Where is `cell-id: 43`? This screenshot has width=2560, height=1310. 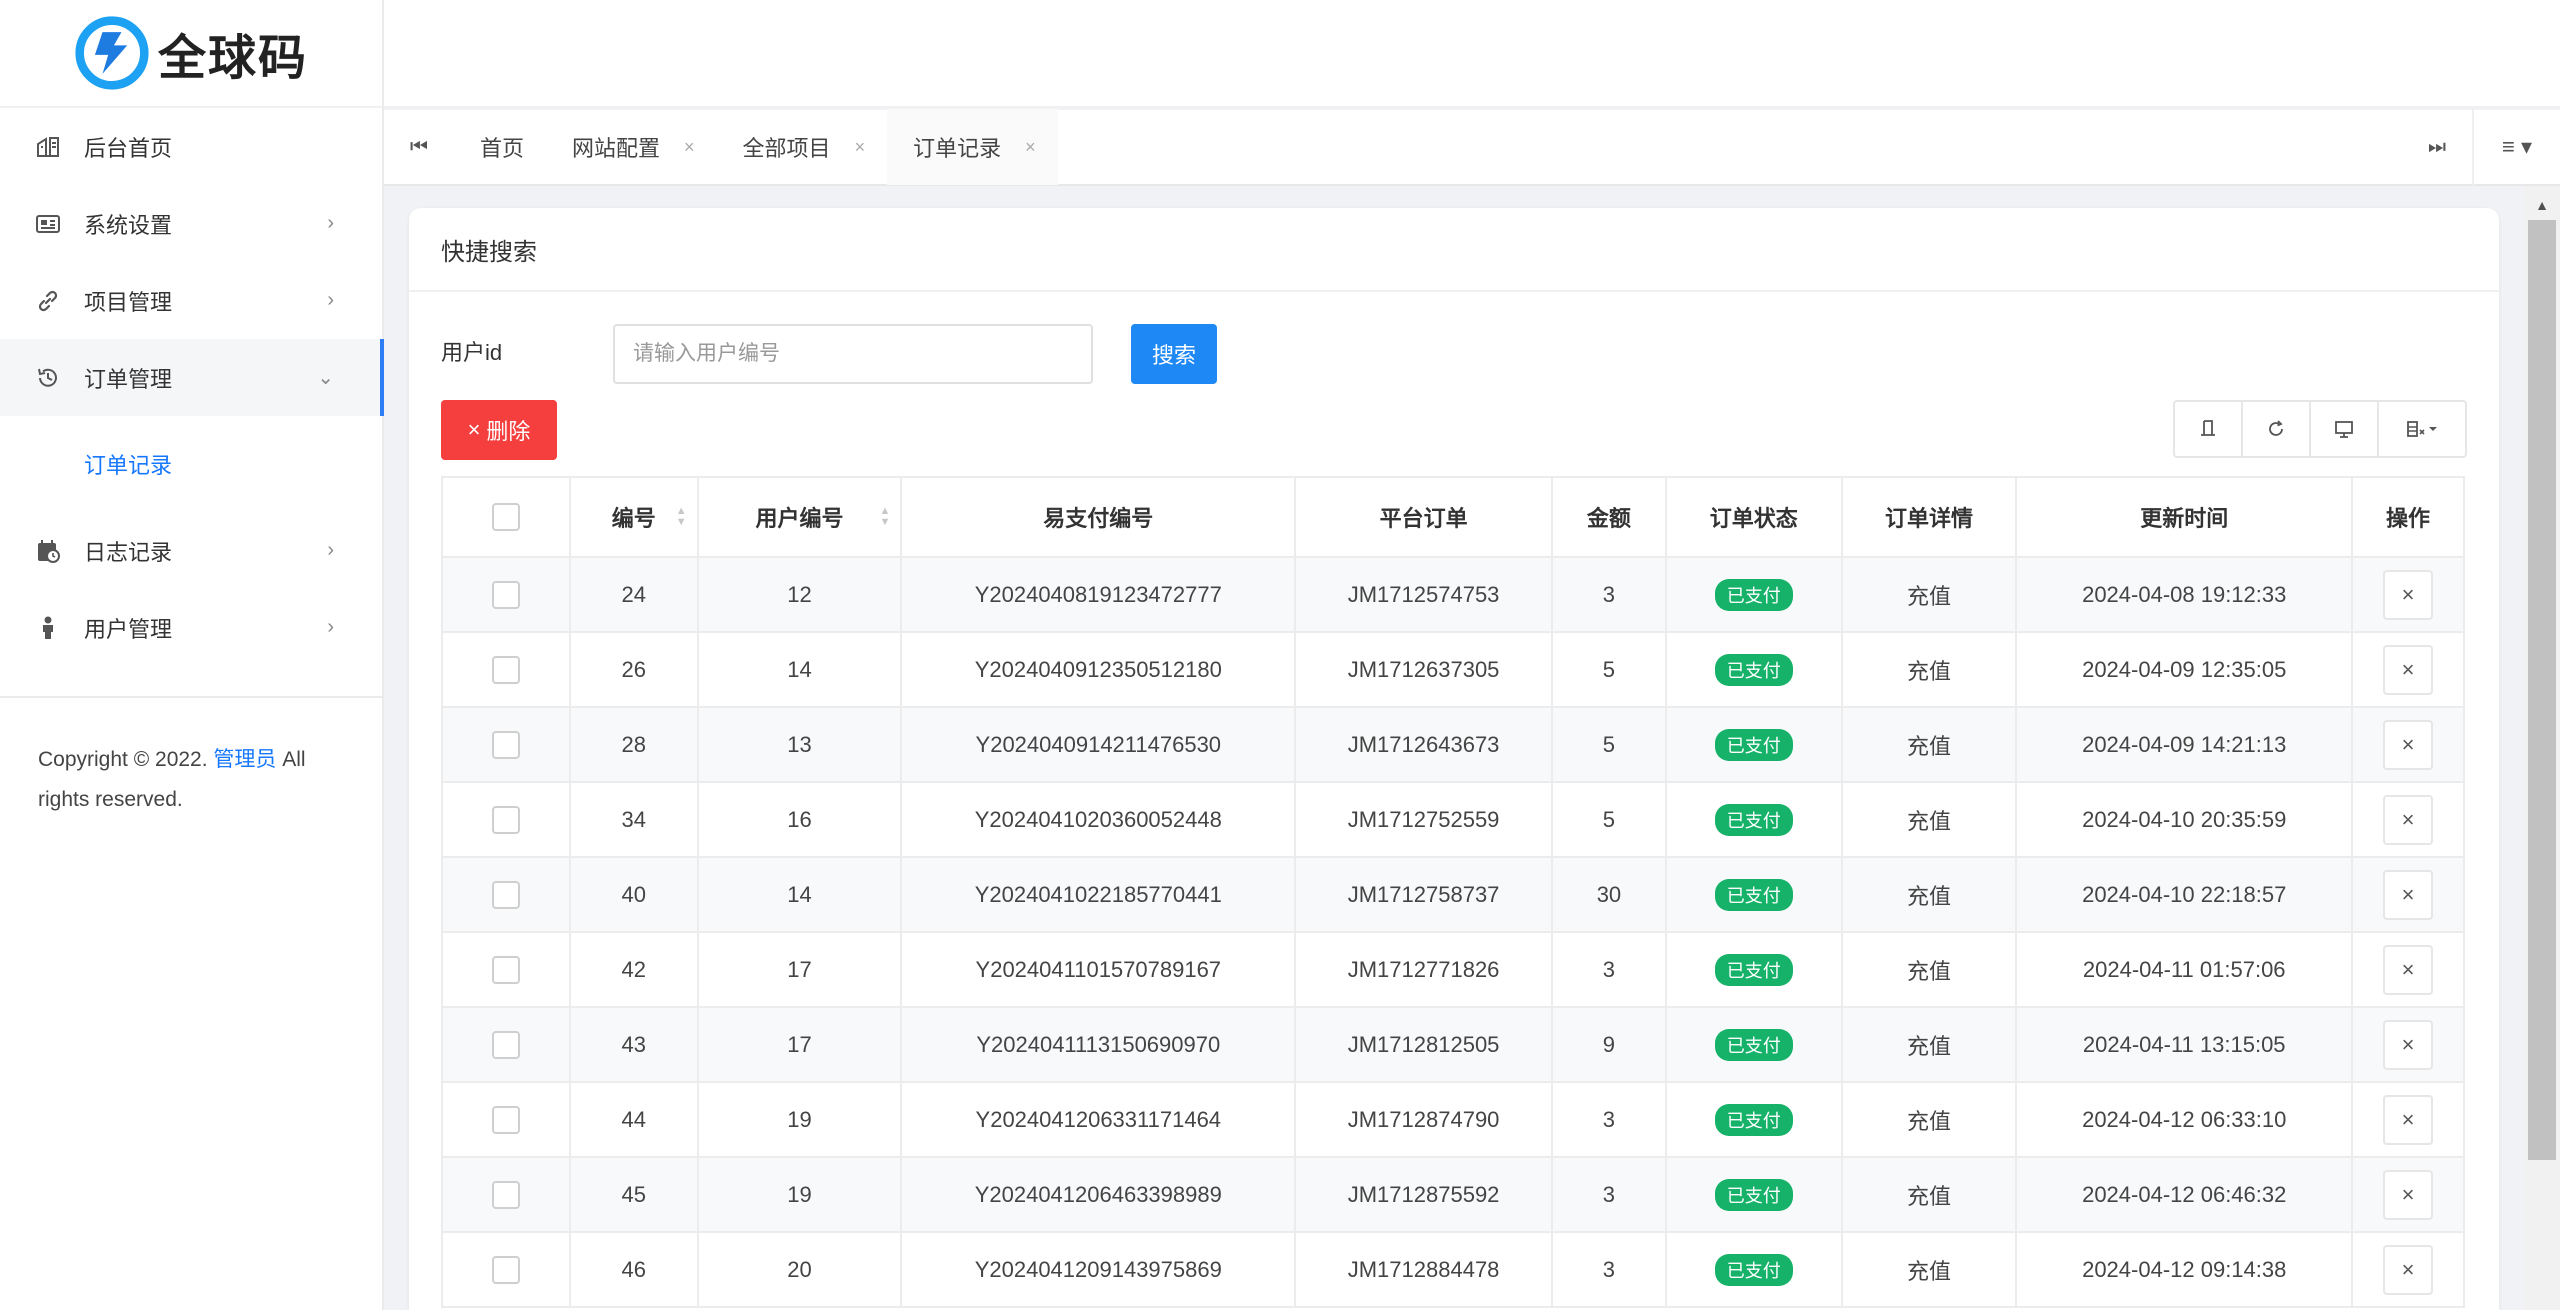 cell-id: 43 is located at coordinates (633, 1044).